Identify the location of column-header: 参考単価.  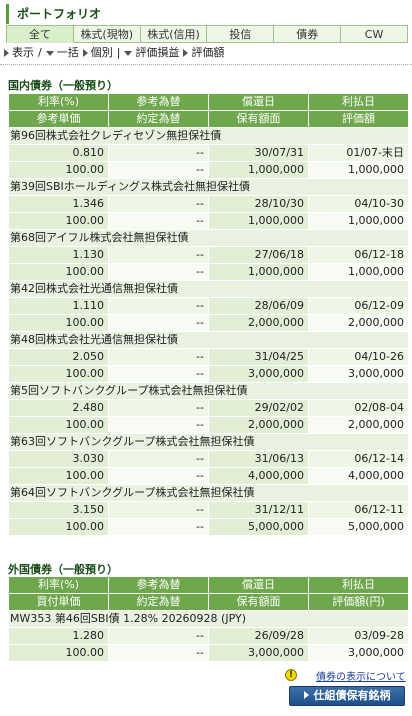
(58, 119).